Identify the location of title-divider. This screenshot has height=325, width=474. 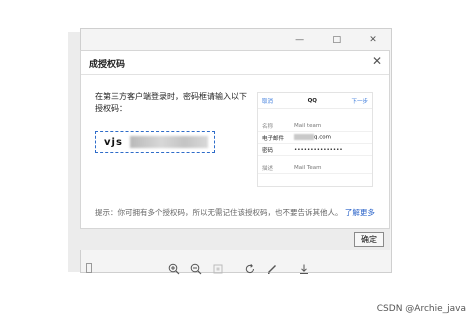
(235, 74).